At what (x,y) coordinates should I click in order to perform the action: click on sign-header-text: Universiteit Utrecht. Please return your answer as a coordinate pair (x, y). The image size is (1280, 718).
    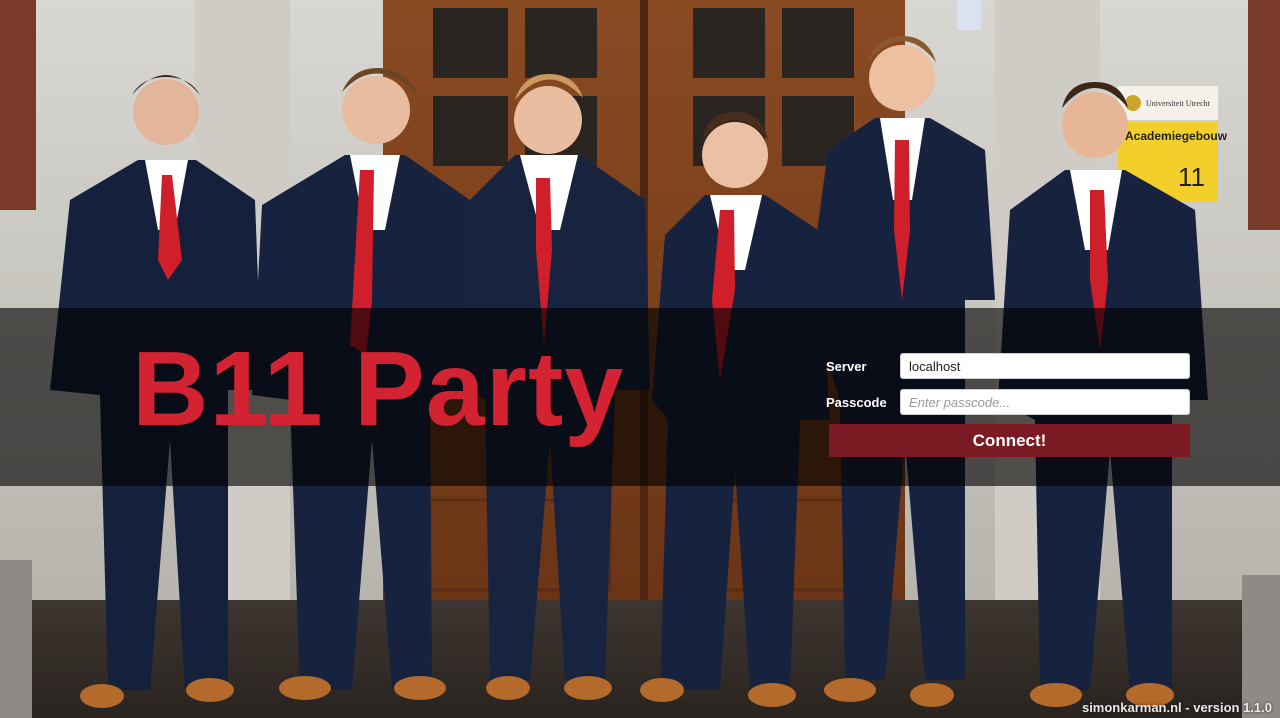
    Looking at the image, I should click on (1178, 103).